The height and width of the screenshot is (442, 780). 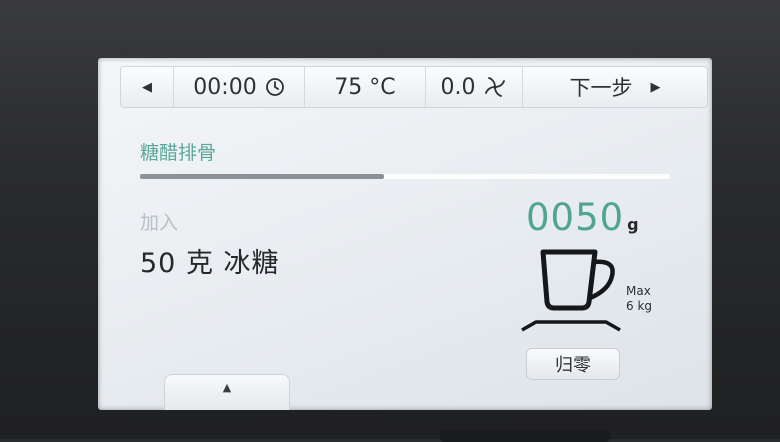 I want to click on temperature-value: 75 °C, so click(x=365, y=87).